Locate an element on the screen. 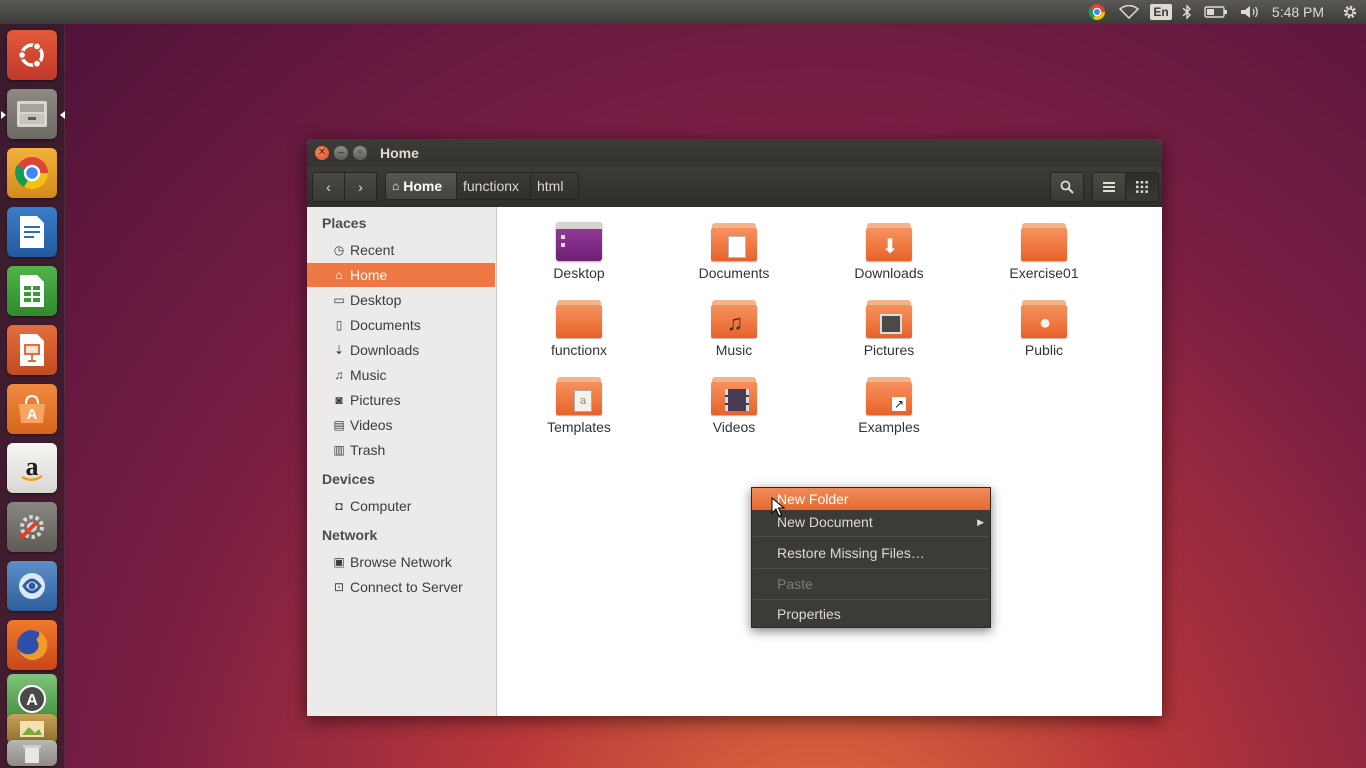  sidebar-item-label: Videos is located at coordinates (371, 425).